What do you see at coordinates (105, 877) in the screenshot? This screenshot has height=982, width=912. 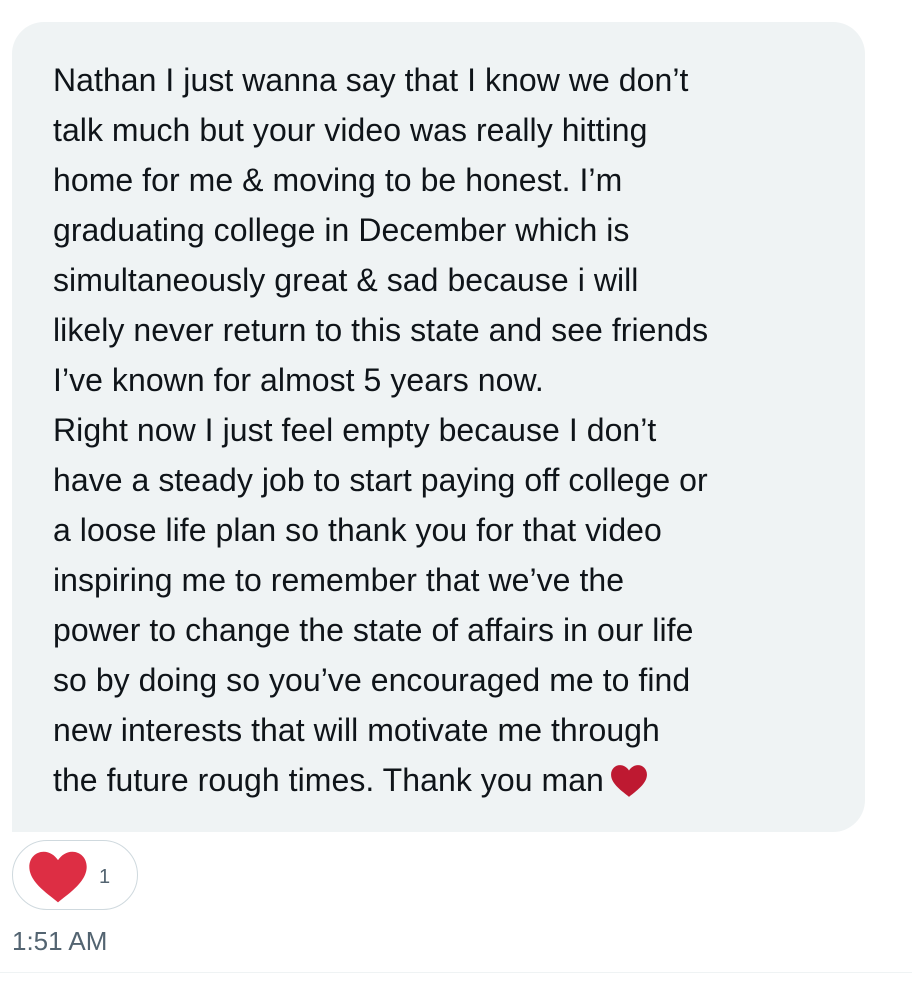 I see `reaction-count: 1` at bounding box center [105, 877].